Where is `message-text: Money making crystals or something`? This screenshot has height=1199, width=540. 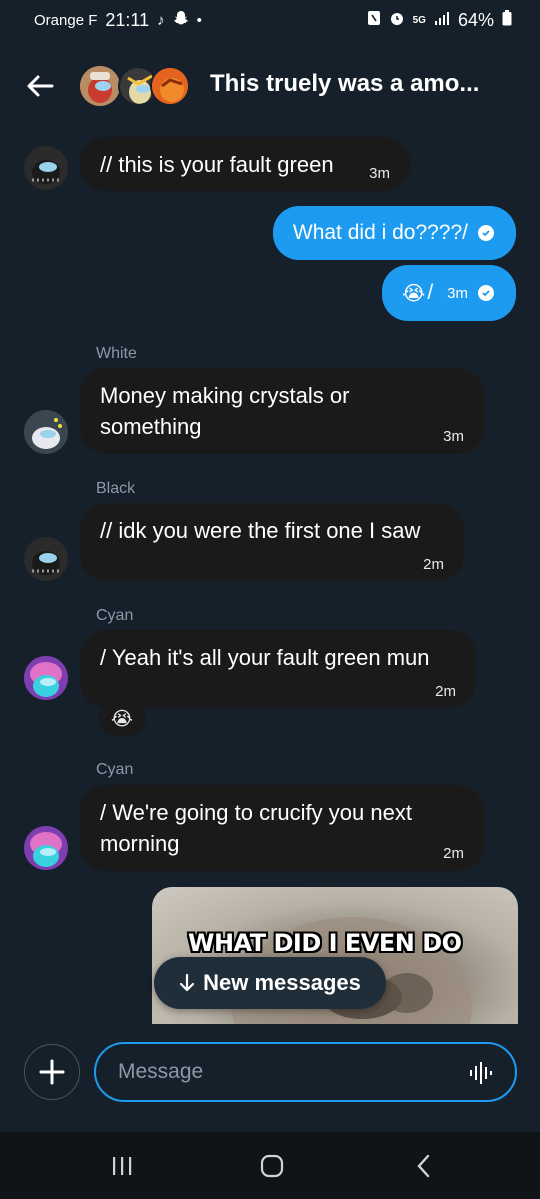
message-text: Money making crystals or something is located at coordinates (225, 411).